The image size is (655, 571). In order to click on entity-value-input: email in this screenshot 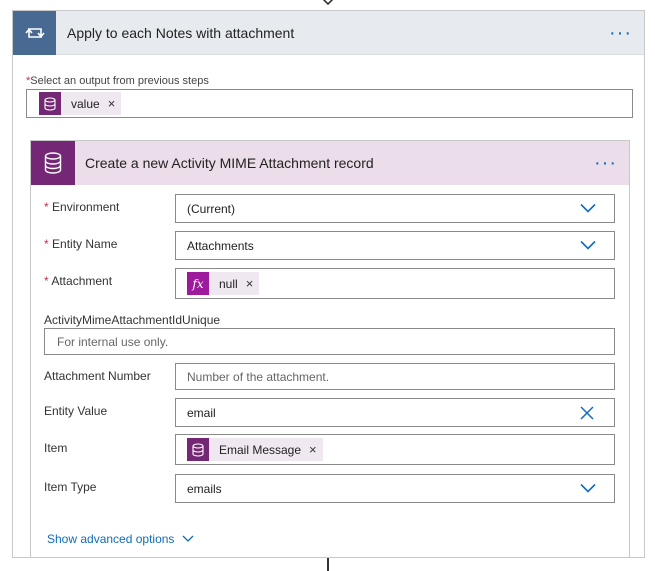, I will do `click(395, 412)`.